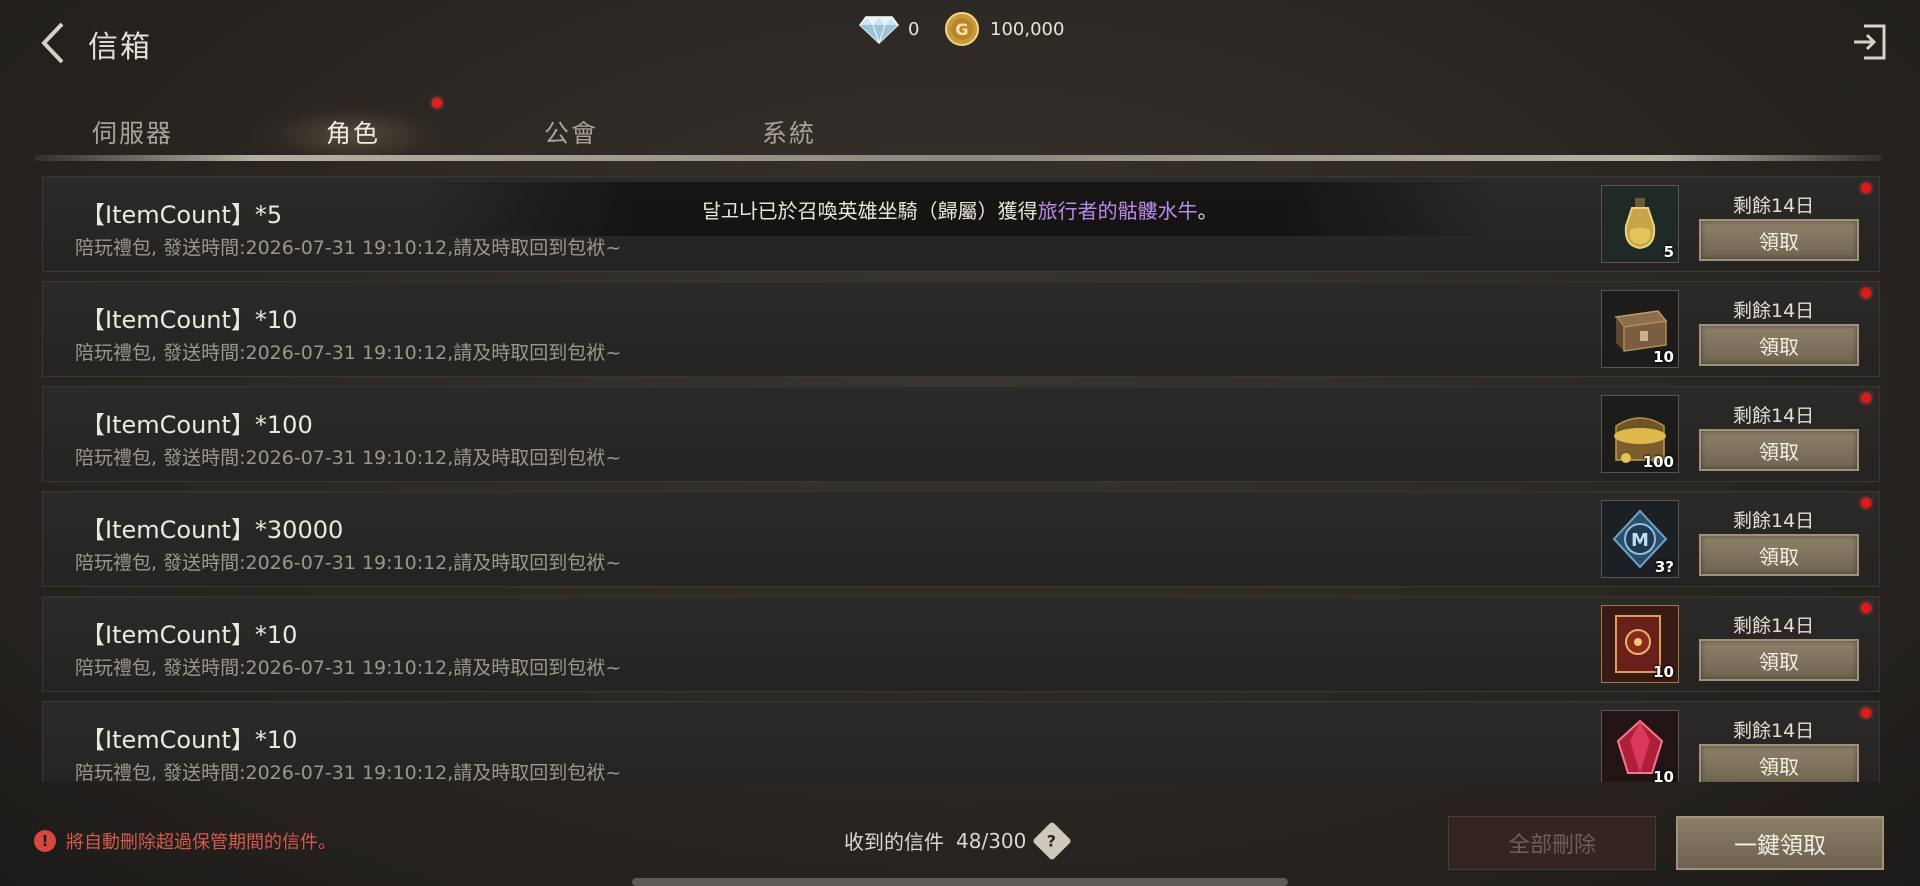 This screenshot has height=886, width=1920. Describe the element at coordinates (1870, 42) in the screenshot. I see `exit-icon` at that location.